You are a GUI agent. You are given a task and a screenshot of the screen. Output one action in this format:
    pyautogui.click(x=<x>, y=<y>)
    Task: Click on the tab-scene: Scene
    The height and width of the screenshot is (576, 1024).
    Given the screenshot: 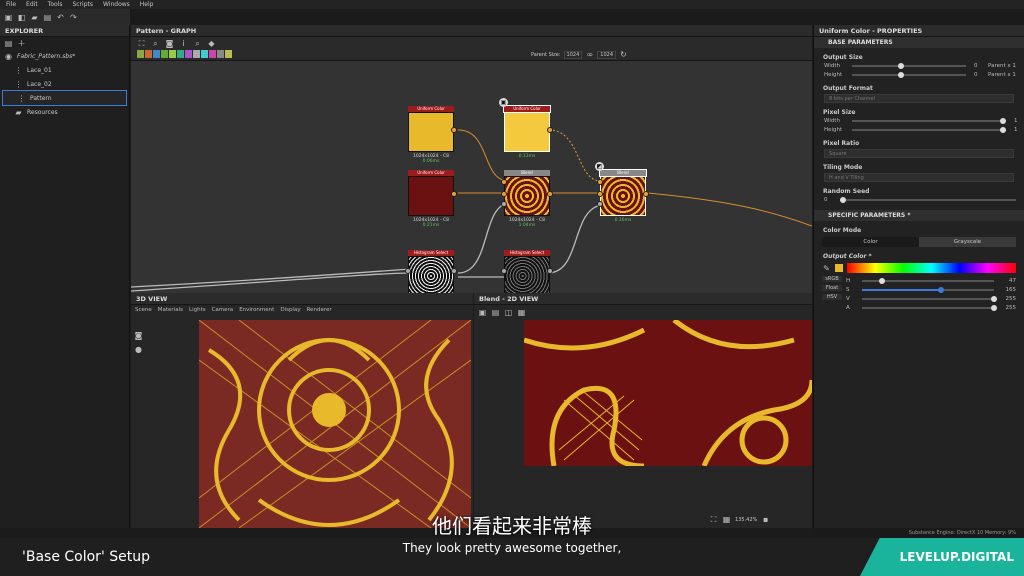 What is the action you would take?
    pyautogui.click(x=143, y=310)
    